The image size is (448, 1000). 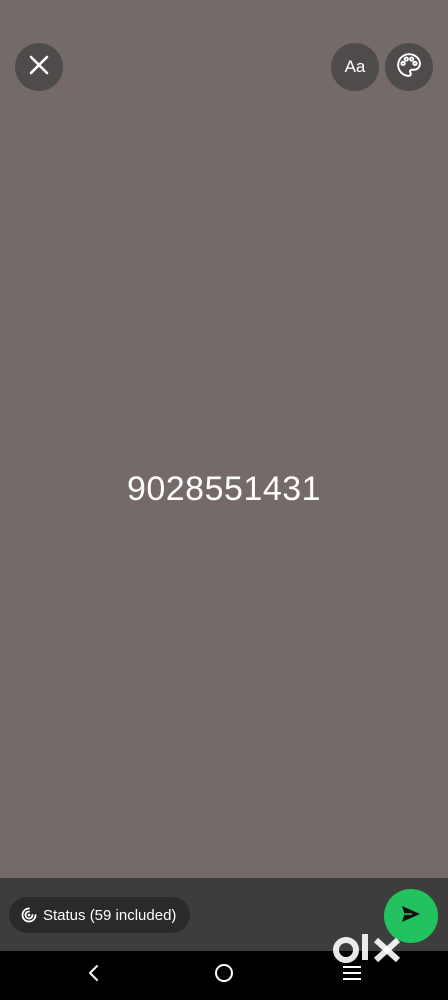 I want to click on send-icon, so click(x=411, y=916).